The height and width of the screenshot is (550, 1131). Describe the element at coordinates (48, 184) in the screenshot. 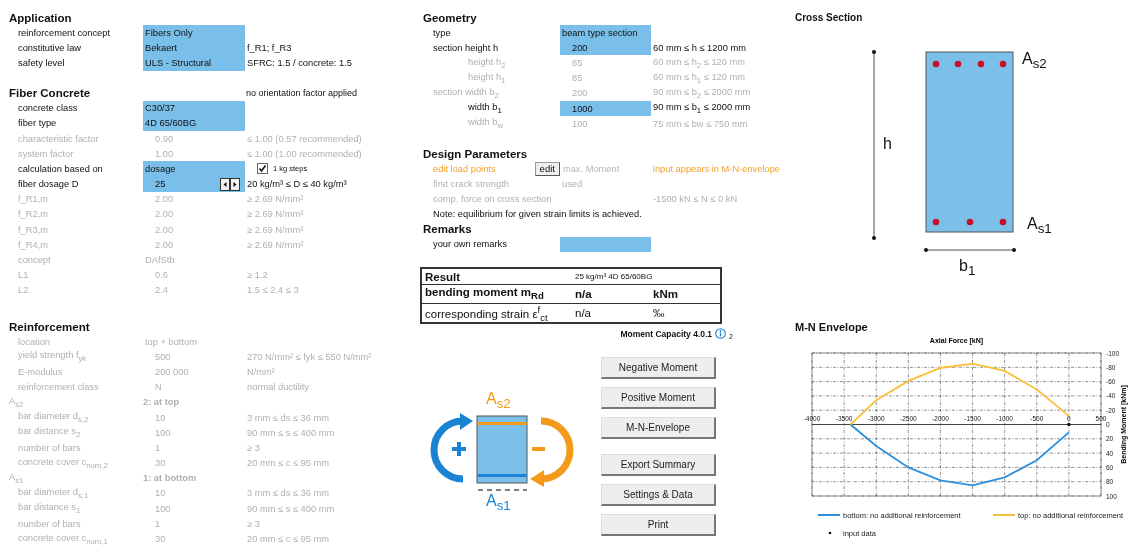

I see `field-label: fiber dosage D` at that location.